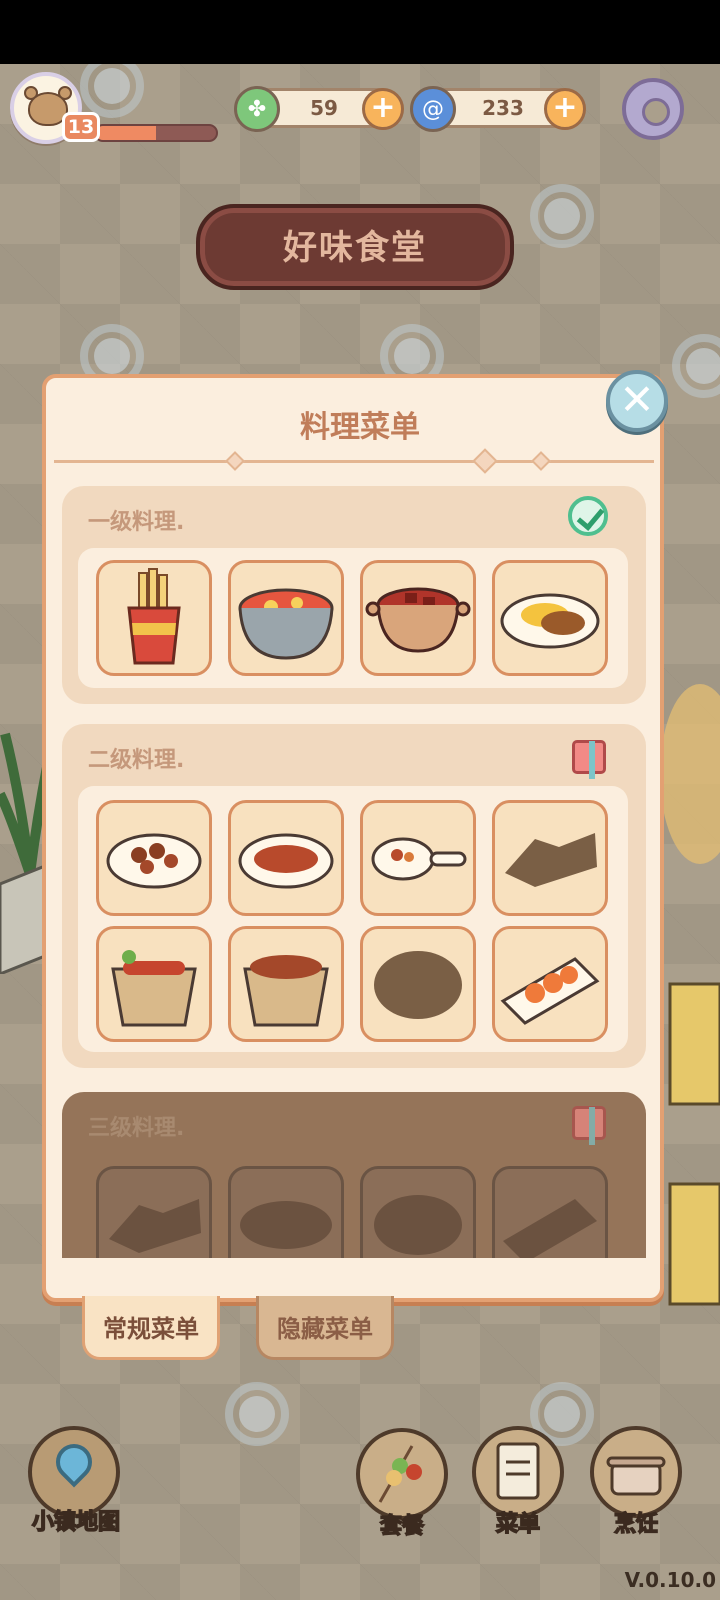 Image resolution: width=720 pixels, height=1600 pixels. I want to click on tab-regular-menu: 常规菜单, so click(151, 1328).